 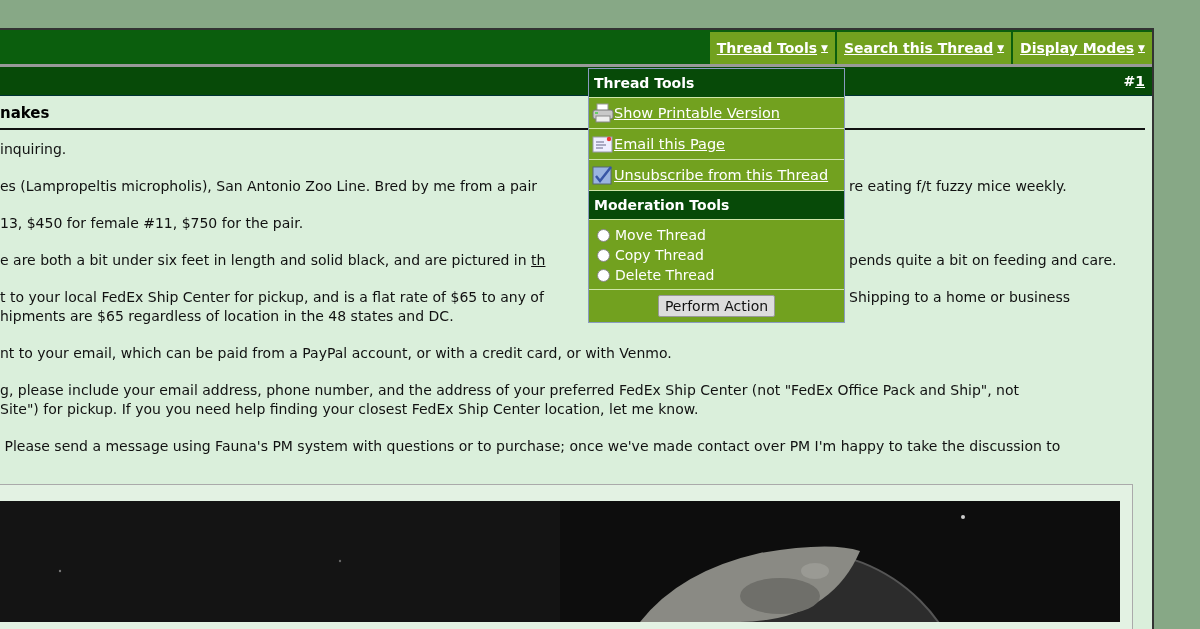 What do you see at coordinates (669, 144) in the screenshot?
I see `menu-link: Email this Page` at bounding box center [669, 144].